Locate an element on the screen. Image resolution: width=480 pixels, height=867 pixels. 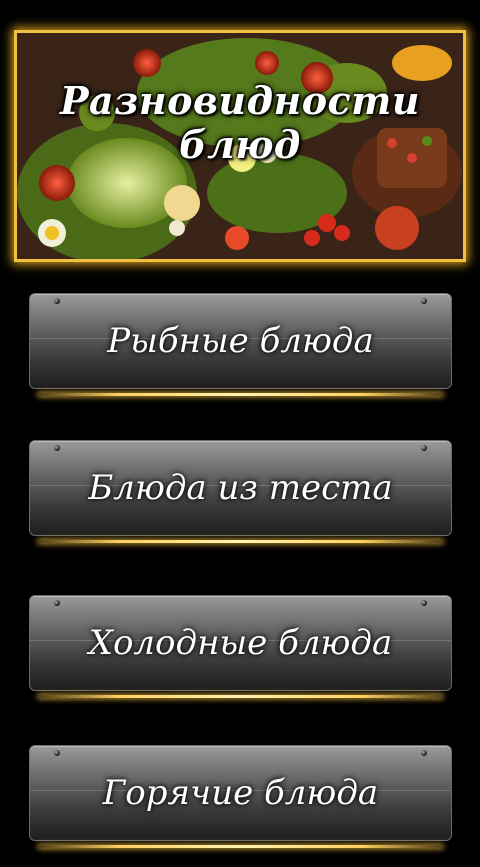
menu-button-fish-dishes: Рыбные блюда is located at coordinates (240, 344).